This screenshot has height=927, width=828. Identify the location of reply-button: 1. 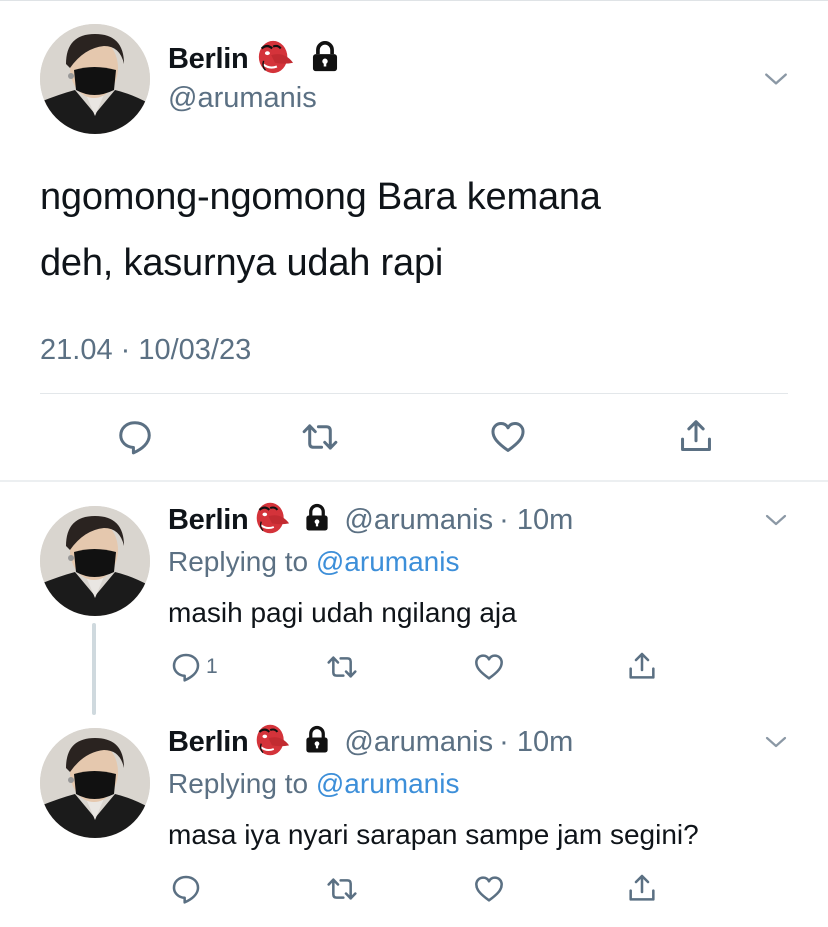
(194, 667).